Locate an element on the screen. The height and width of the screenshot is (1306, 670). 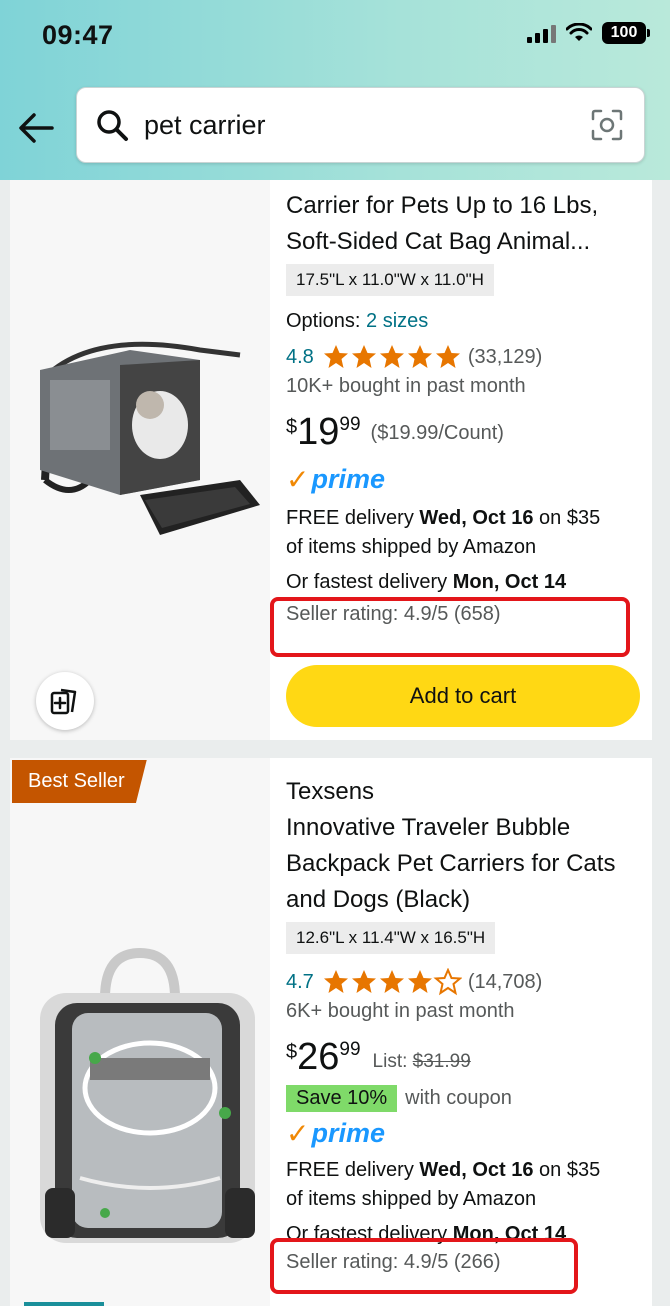
rating-row: 4.8 (33,129) is located at coordinates (464, 357).